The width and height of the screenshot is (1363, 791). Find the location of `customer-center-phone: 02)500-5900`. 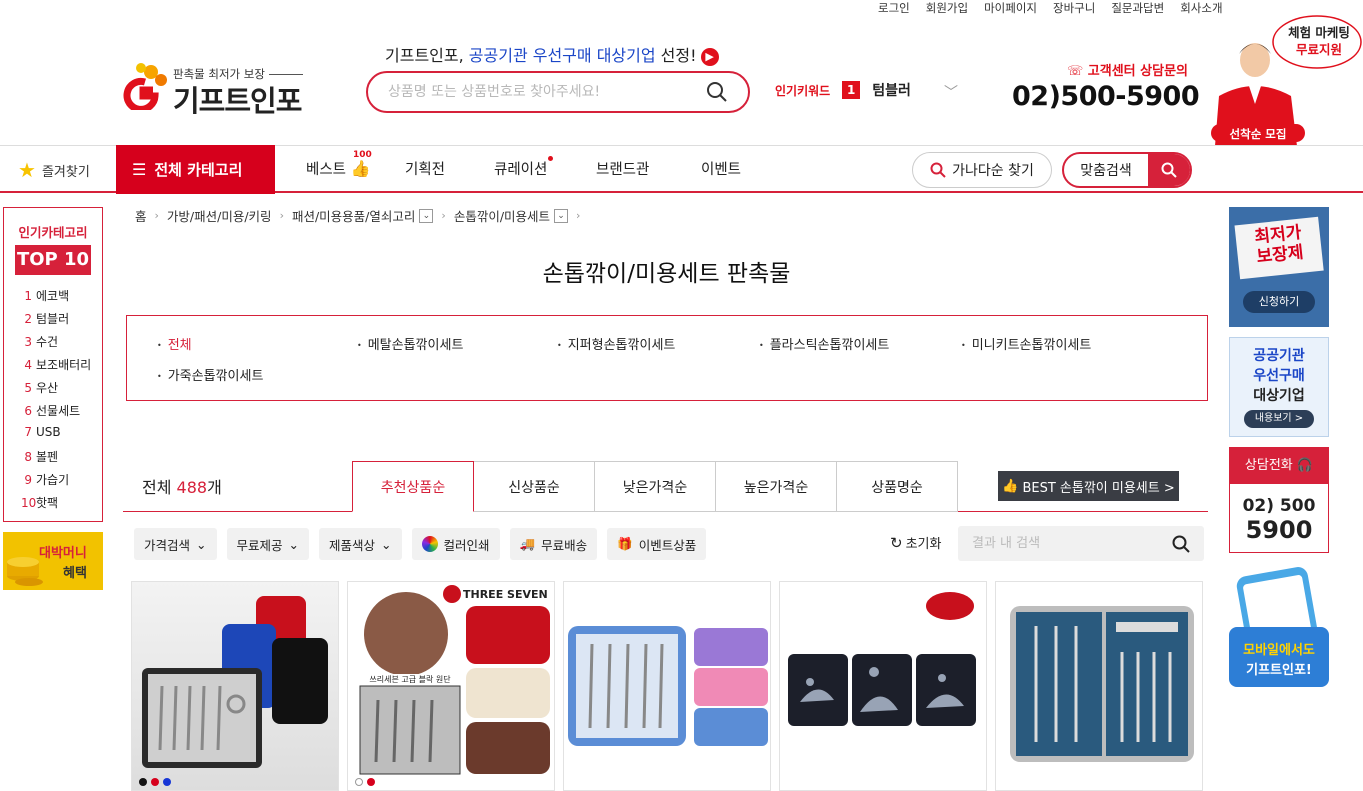

customer-center-phone: 02)500-5900 is located at coordinates (1106, 96).